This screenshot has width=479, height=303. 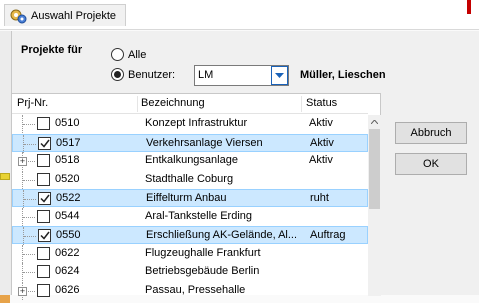 What do you see at coordinates (204, 143) in the screenshot?
I see `cell-bezeichnung: Verkehrsanlage Viersen` at bounding box center [204, 143].